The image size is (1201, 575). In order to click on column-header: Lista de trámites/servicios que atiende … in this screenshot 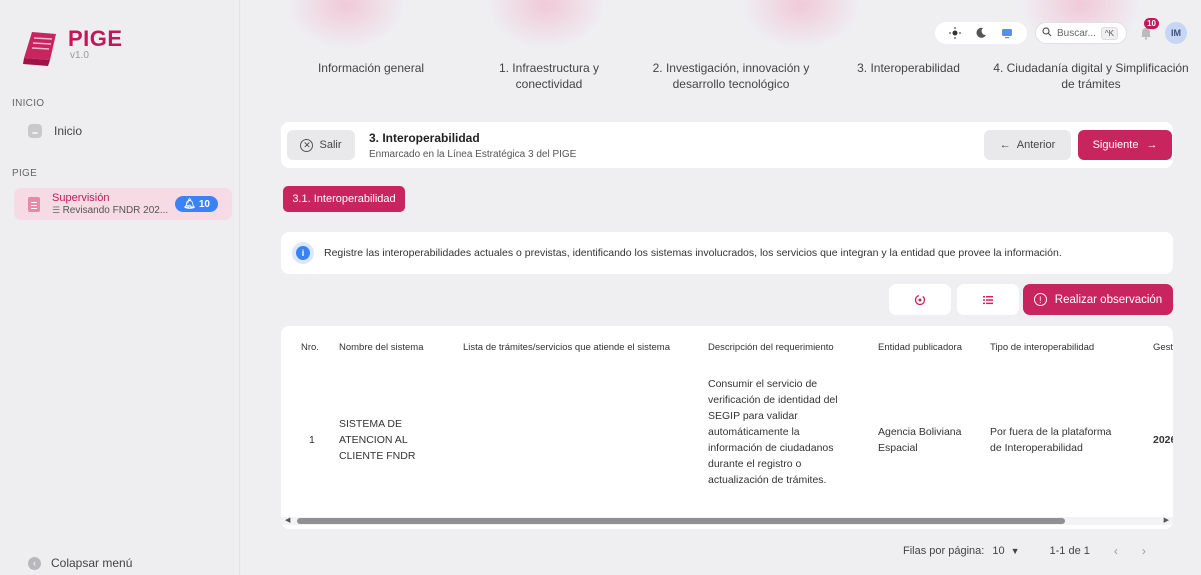, I will do `click(566, 347)`.